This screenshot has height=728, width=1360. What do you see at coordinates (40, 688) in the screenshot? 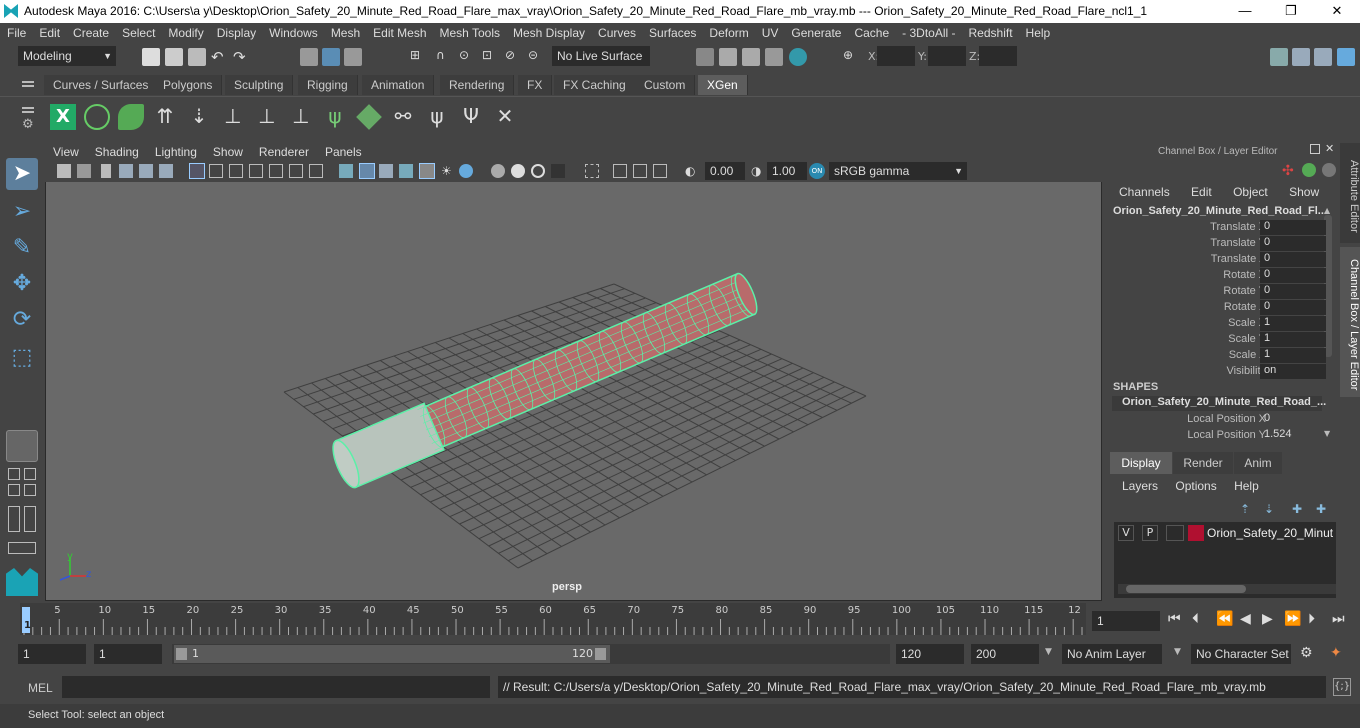
I see `mel-label: MEL` at bounding box center [40, 688].